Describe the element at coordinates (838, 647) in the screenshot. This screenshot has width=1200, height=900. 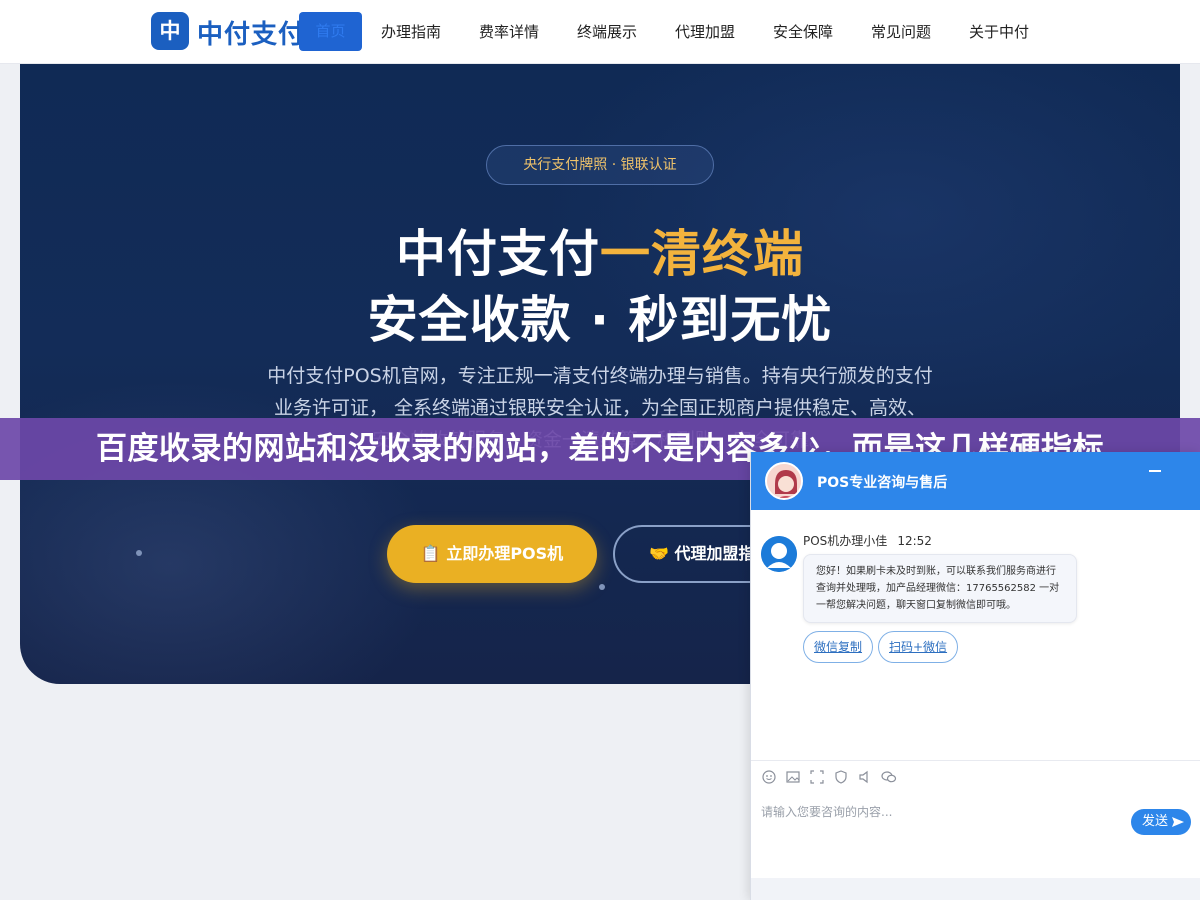
I see `copy-wechat-chip: 微信复制` at that location.